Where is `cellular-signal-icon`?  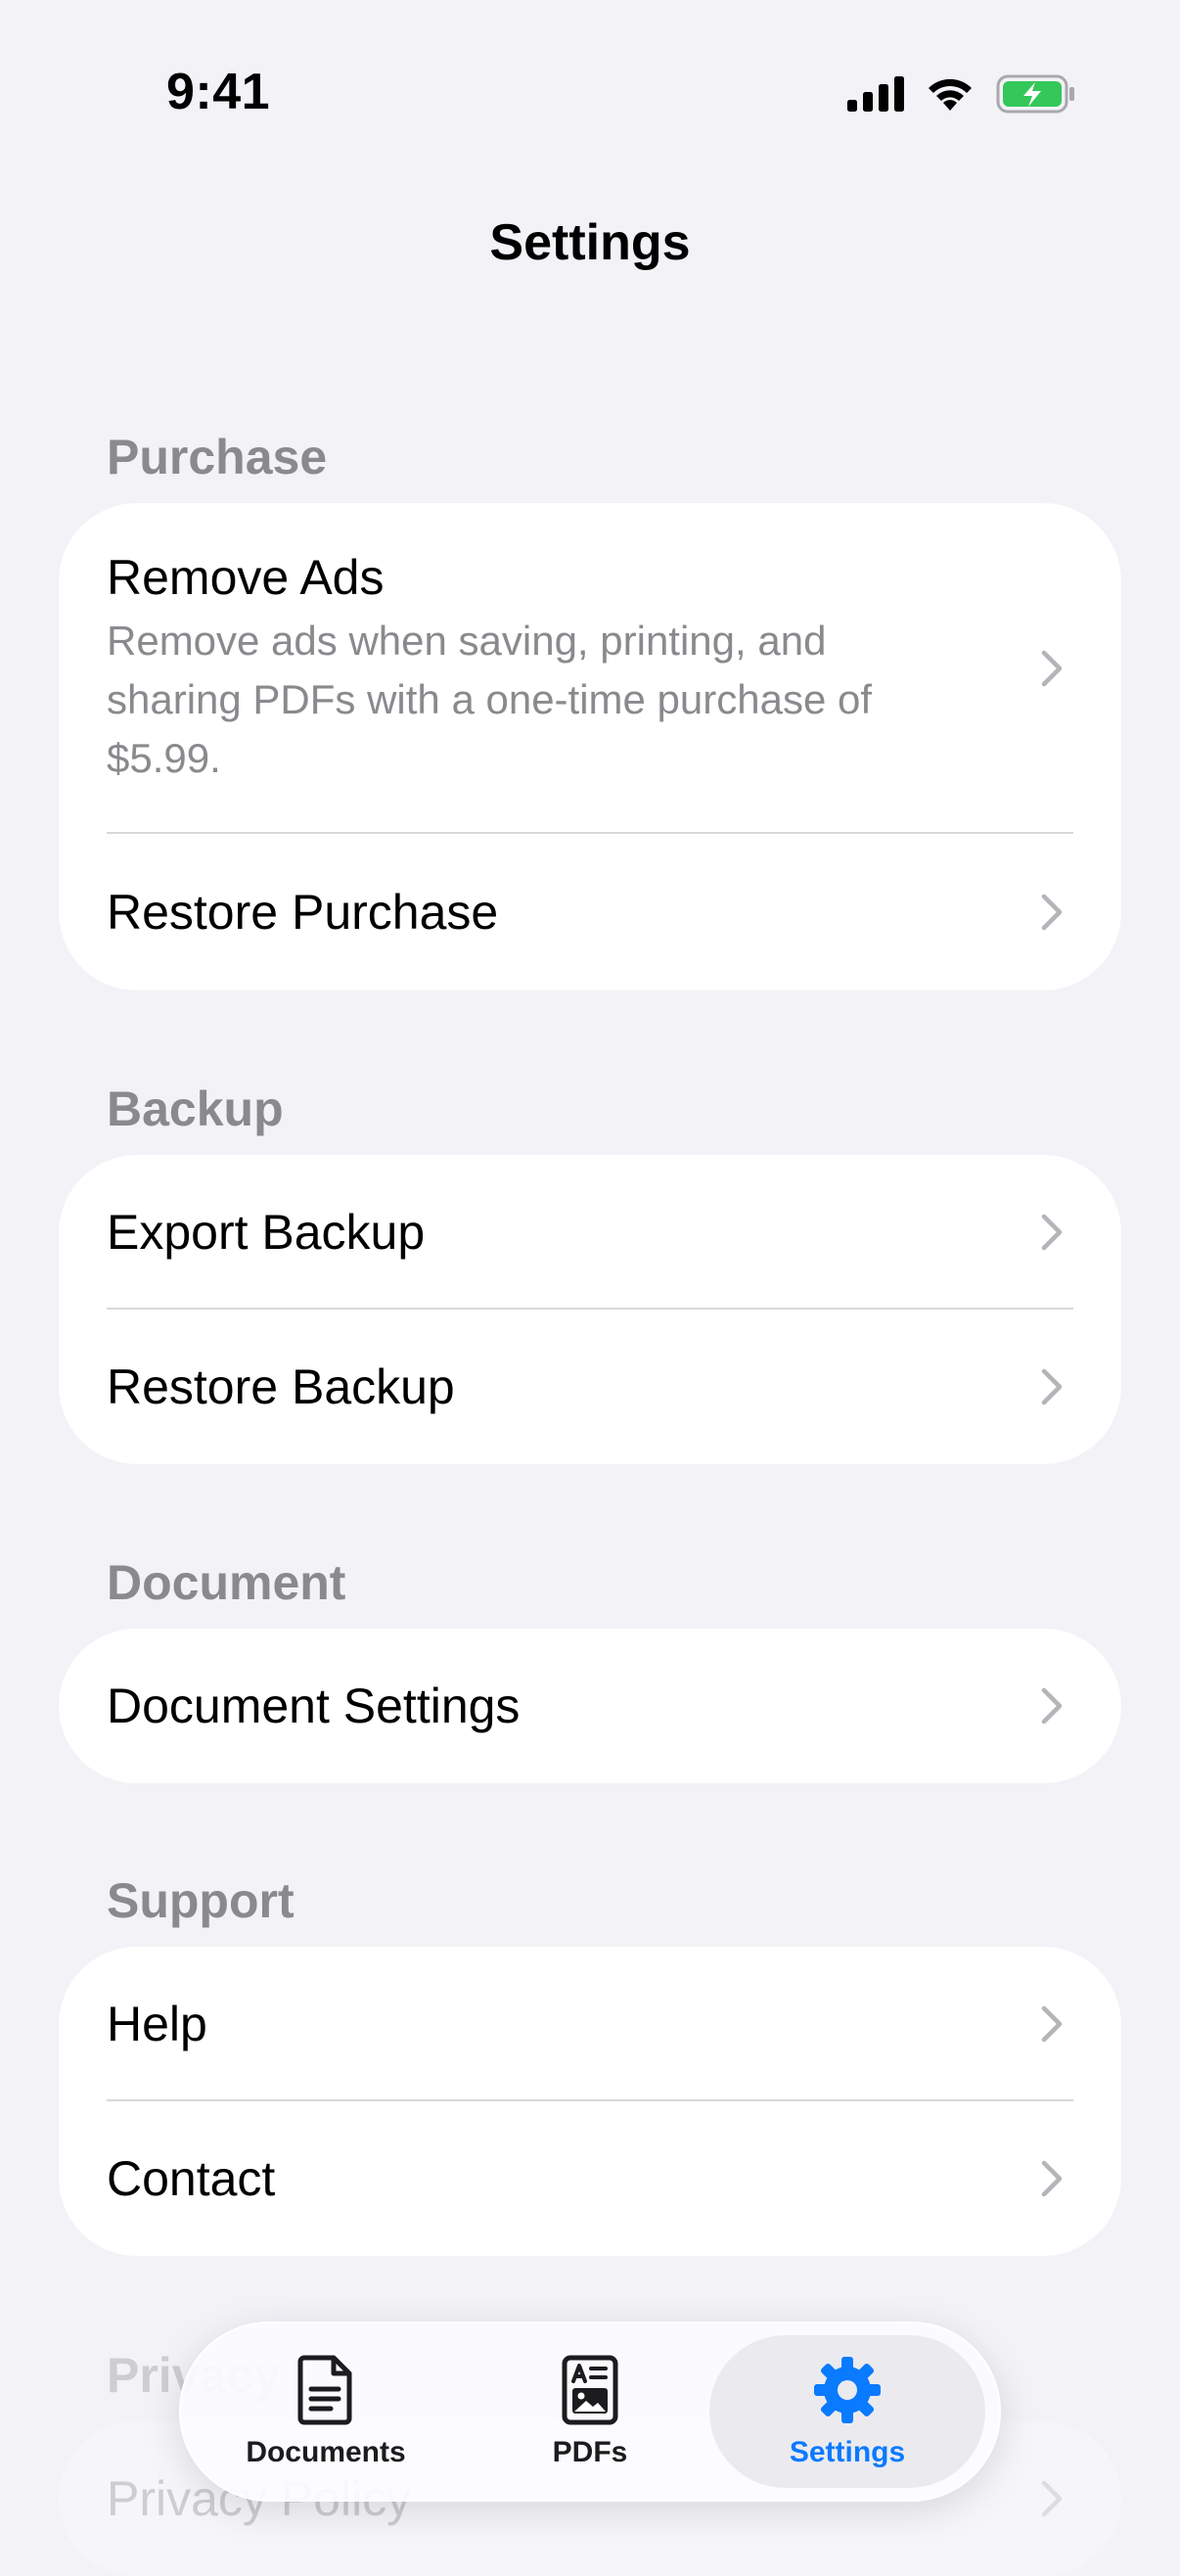 cellular-signal-icon is located at coordinates (875, 94).